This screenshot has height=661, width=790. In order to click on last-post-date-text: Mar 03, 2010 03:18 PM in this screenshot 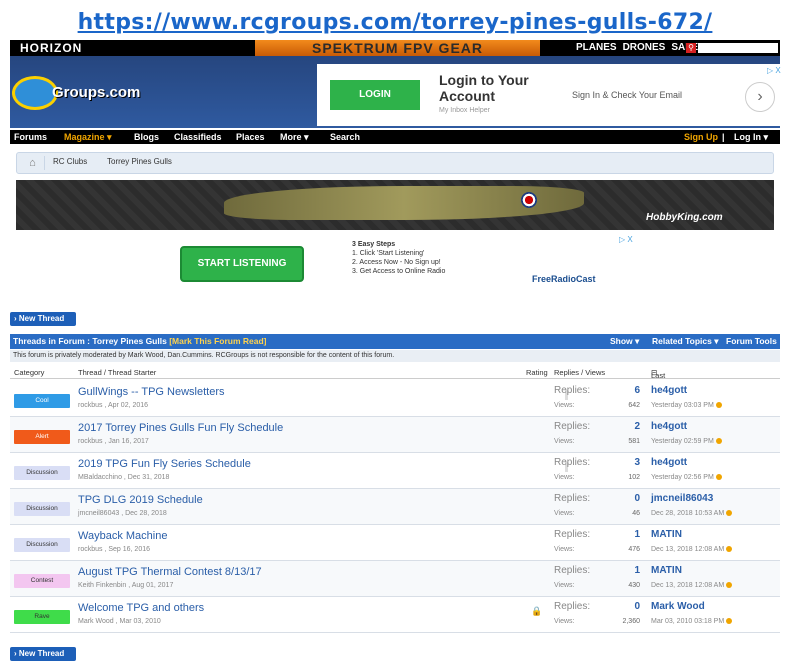, I will do `click(688, 621)`.